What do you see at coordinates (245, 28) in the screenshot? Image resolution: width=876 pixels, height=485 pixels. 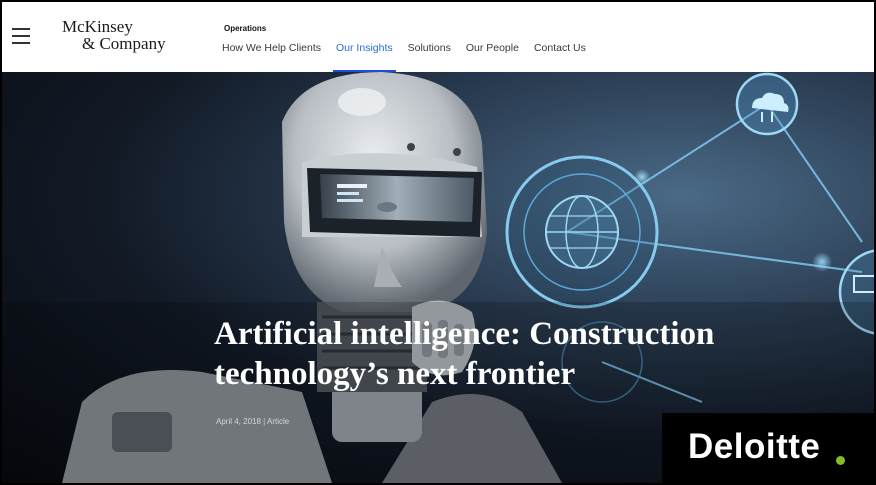 I see `section-label: Operations` at bounding box center [245, 28].